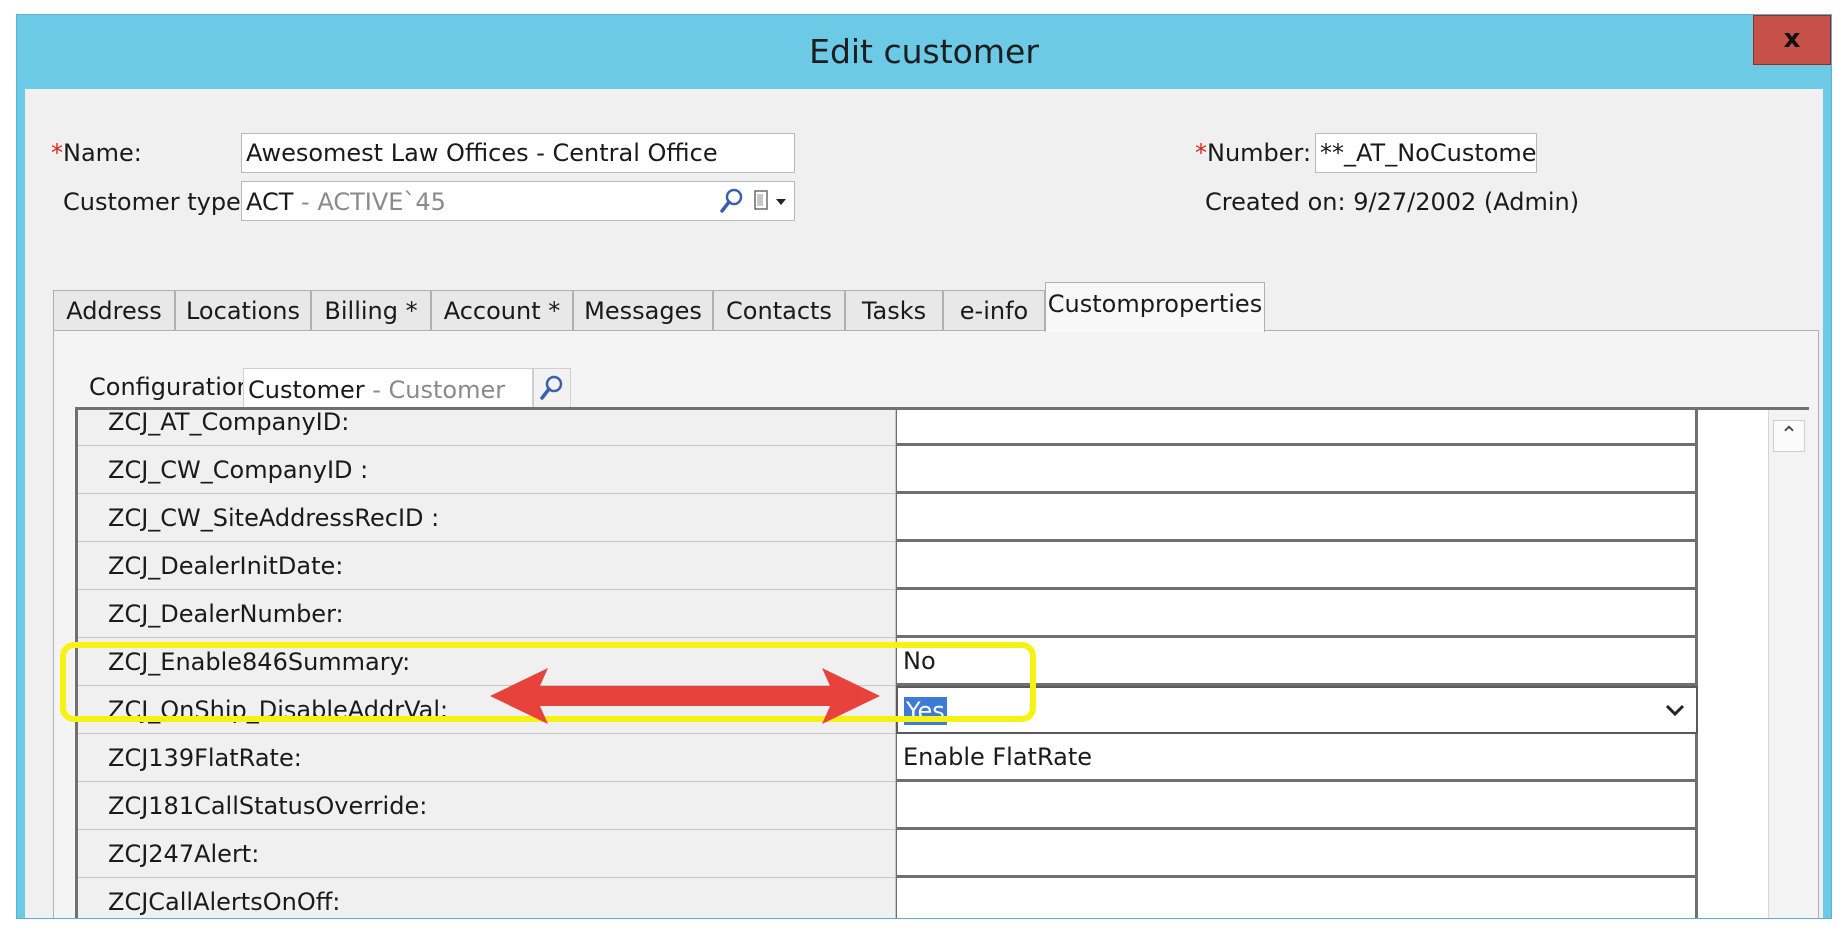  What do you see at coordinates (174, 387) in the screenshot?
I see `configuration-label: Configuration:` at bounding box center [174, 387].